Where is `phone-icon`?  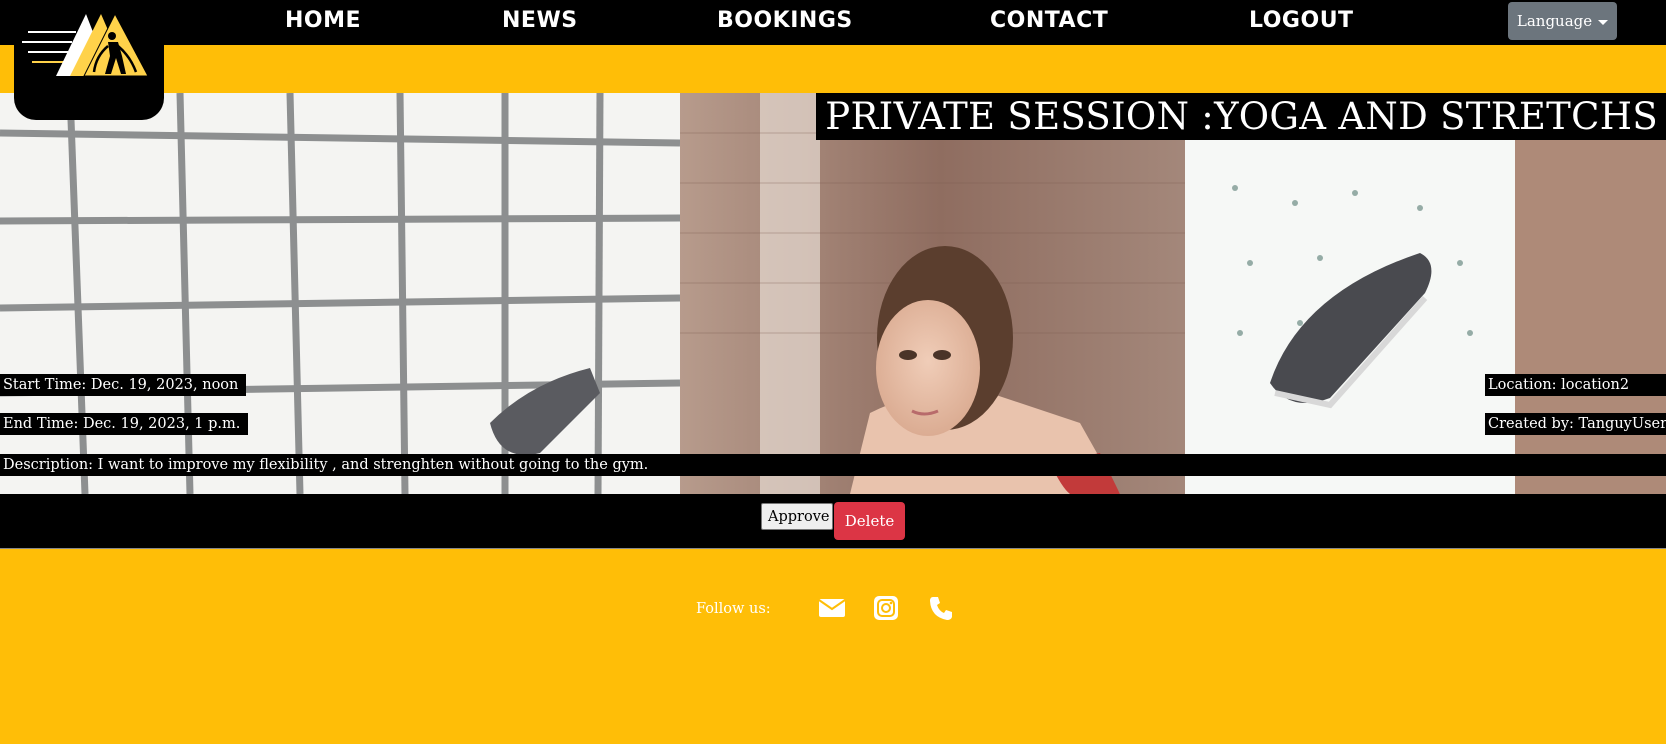
phone-icon is located at coordinates (941, 608).